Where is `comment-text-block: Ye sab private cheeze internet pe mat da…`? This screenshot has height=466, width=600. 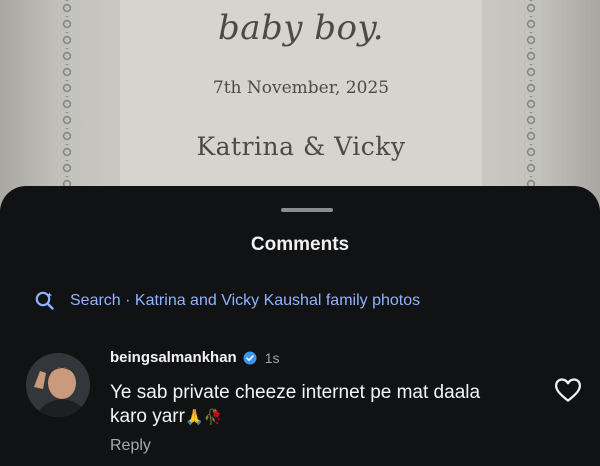 comment-text-block: Ye sab private cheeze internet pe mat da… is located at coordinates (310, 405).